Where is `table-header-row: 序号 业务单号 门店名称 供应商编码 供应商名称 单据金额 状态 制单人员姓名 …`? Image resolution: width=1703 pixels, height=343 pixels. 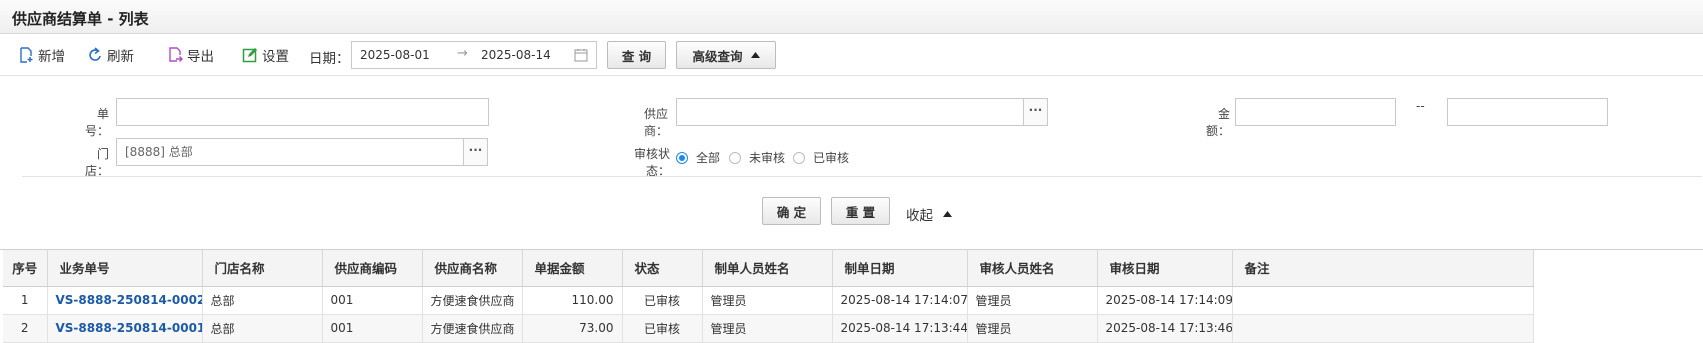 table-header-row: 序号 业务单号 门店名称 供应商编码 供应商名称 单据金额 状态 制单人员姓名 … is located at coordinates (768, 268).